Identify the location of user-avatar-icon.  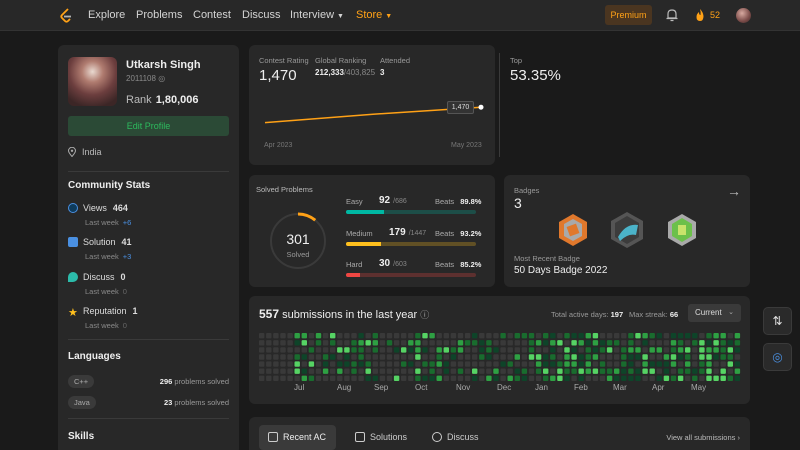
(743, 15).